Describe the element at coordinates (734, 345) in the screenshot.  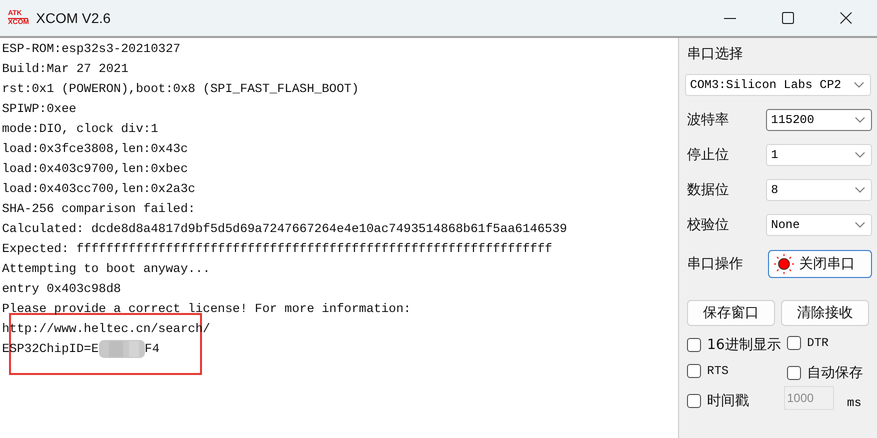
I see `checkbox: 16进制显示` at that location.